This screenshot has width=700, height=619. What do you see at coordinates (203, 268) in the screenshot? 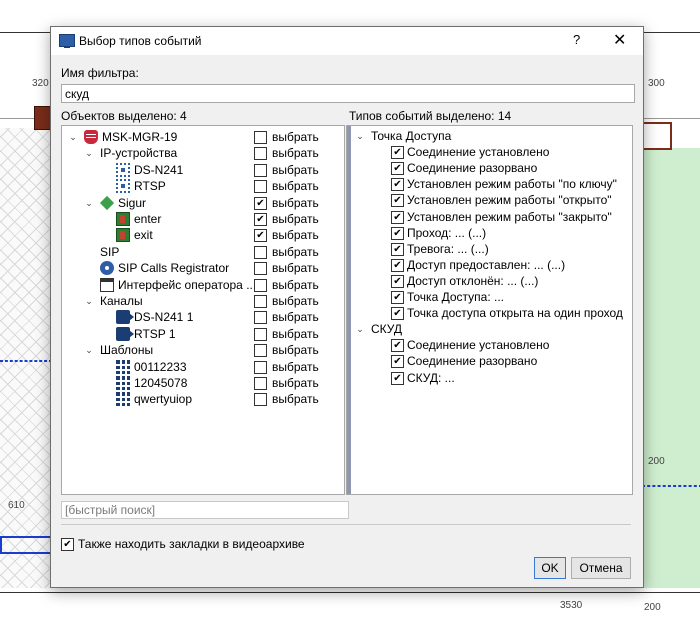
I see `tree-row: SIP Calls Registrator выбрать` at bounding box center [203, 268].